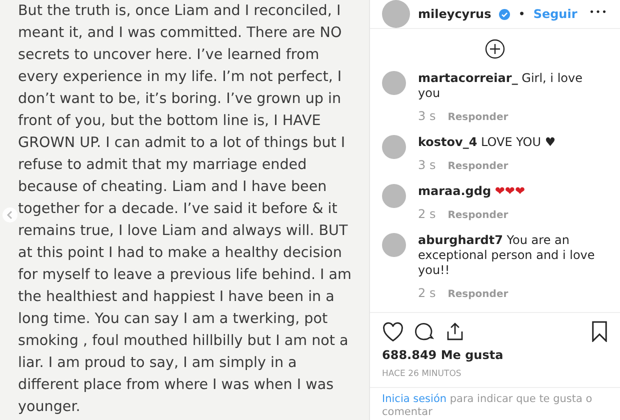 Image resolution: width=620 pixels, height=420 pixels. What do you see at coordinates (162, 165) in the screenshot?
I see `text-line: refuse to admit that my marriage ended` at bounding box center [162, 165].